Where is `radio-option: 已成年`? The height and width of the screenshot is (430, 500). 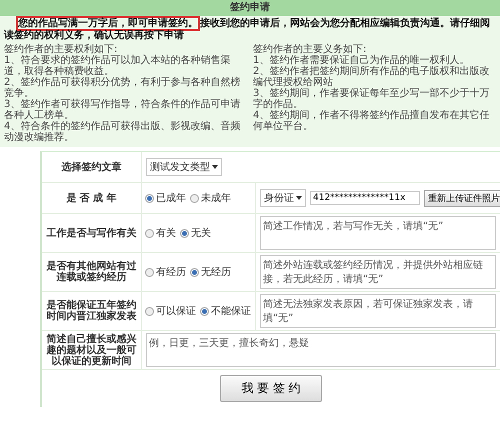 radio-option: 已成年 is located at coordinates (165, 198).